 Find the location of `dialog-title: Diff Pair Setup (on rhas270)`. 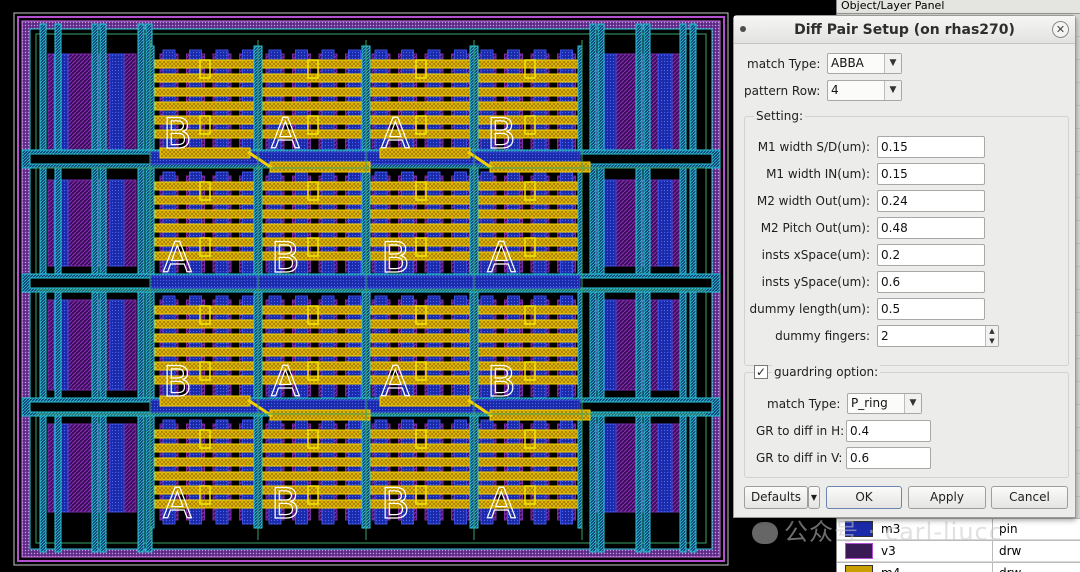

dialog-title: Diff Pair Setup (on rhas270) is located at coordinates (904, 30).